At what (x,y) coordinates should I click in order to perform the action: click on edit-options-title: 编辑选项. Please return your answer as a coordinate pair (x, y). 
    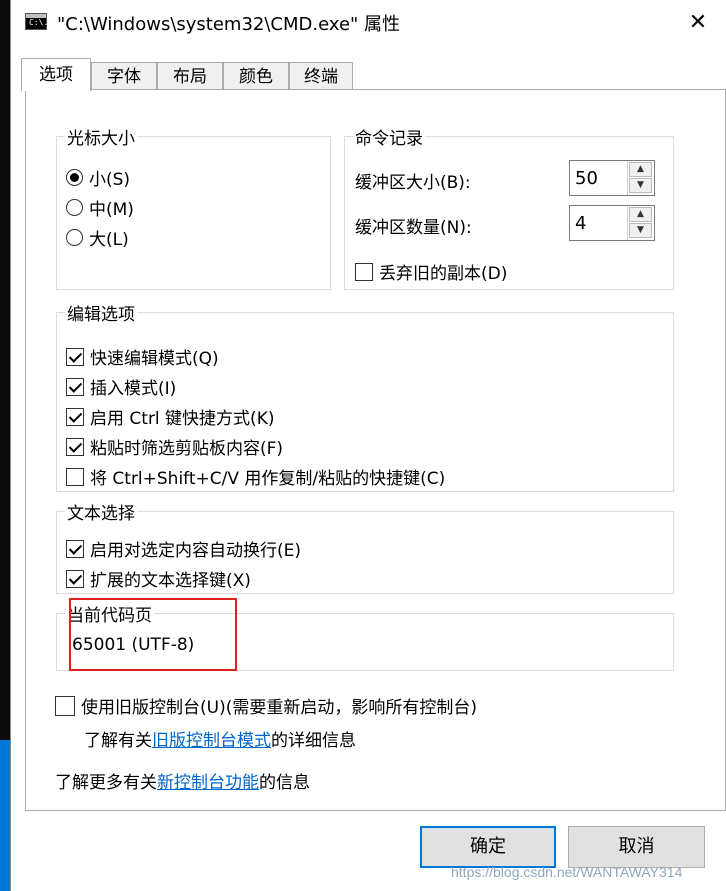
    Looking at the image, I should click on (101, 312).